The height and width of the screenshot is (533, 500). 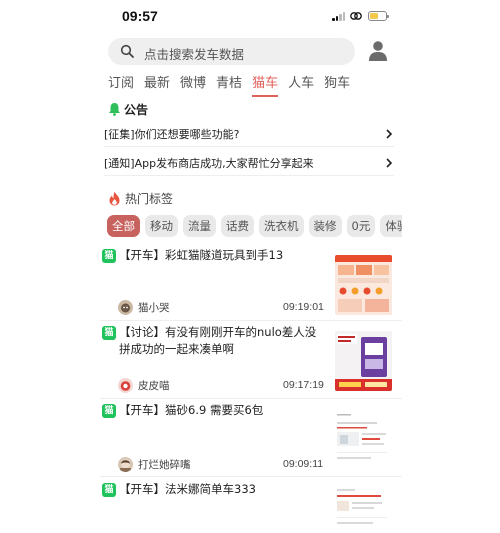 I want to click on chip-free: 0元, so click(x=361, y=226).